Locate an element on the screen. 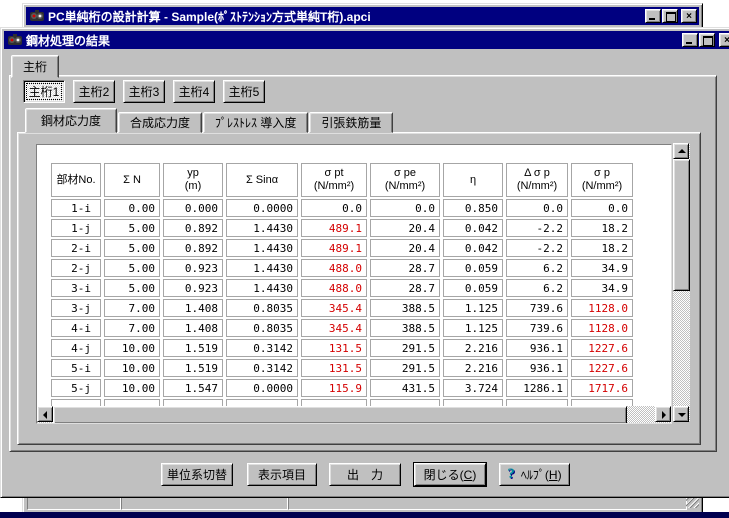 This screenshot has height=518, width=729. output-button: 出 力 is located at coordinates (365, 474).